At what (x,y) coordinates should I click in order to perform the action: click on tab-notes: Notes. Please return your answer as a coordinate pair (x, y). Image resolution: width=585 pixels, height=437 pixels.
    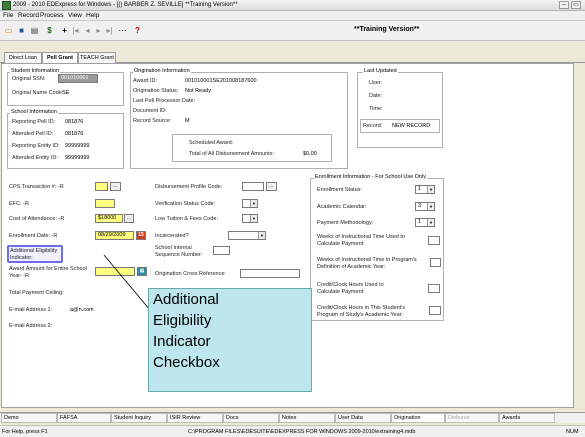
    Looking at the image, I should click on (307, 418).